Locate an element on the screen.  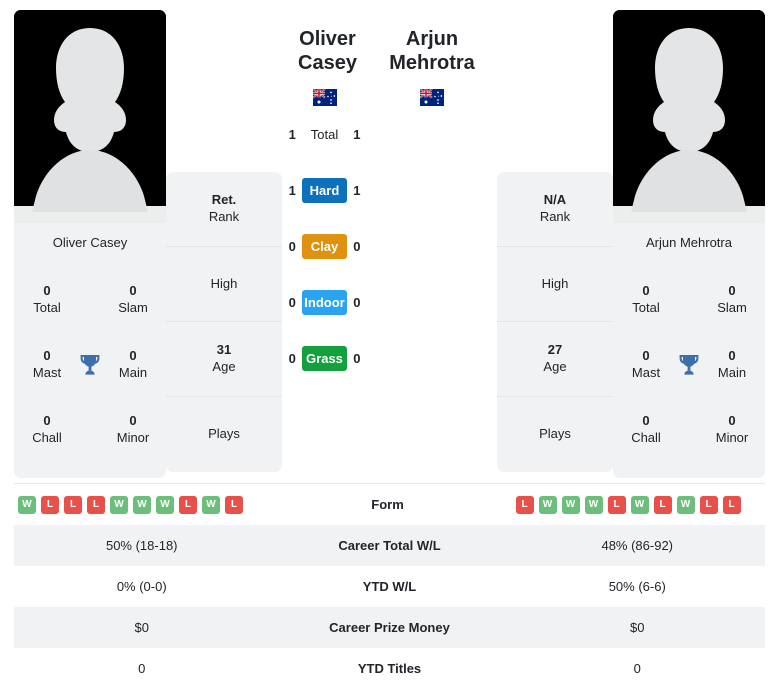
h2h-row-clay: 0 Clay 0 is located at coordinates (324, 246).